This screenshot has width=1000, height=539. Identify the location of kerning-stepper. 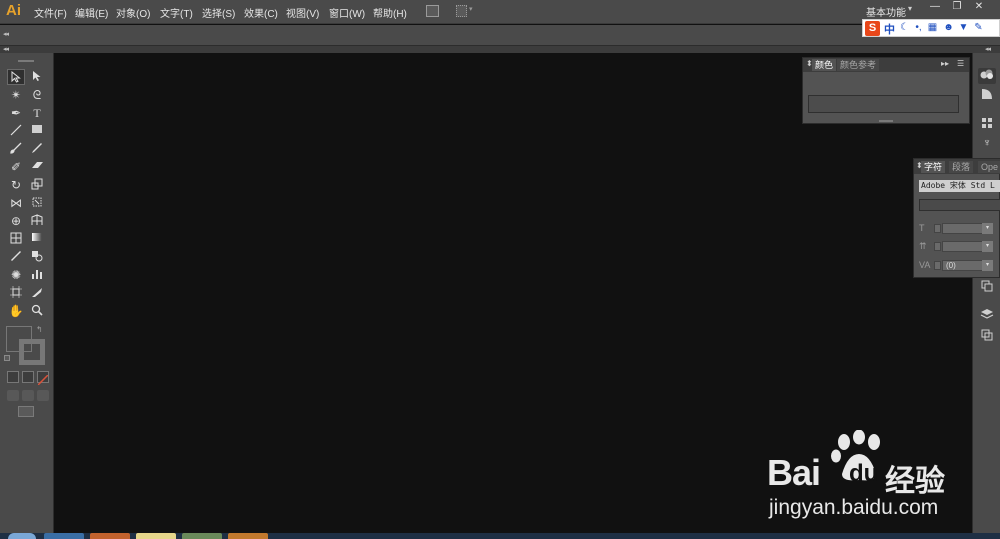
(937, 246).